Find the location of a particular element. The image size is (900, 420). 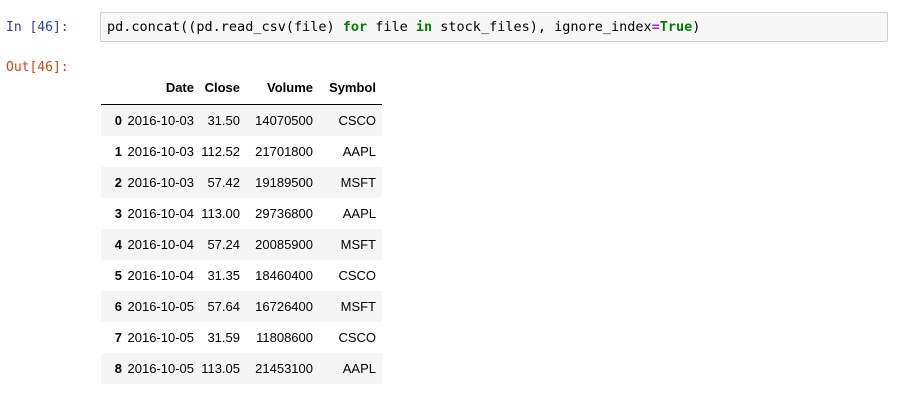

code-token: in is located at coordinates (424, 27).